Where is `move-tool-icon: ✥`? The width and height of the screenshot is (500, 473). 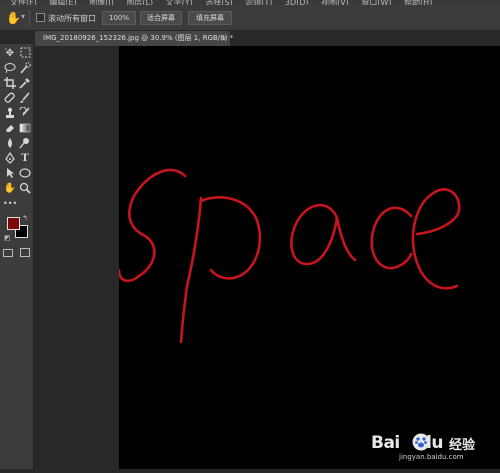
move-tool-icon: ✥ is located at coordinates (10, 54).